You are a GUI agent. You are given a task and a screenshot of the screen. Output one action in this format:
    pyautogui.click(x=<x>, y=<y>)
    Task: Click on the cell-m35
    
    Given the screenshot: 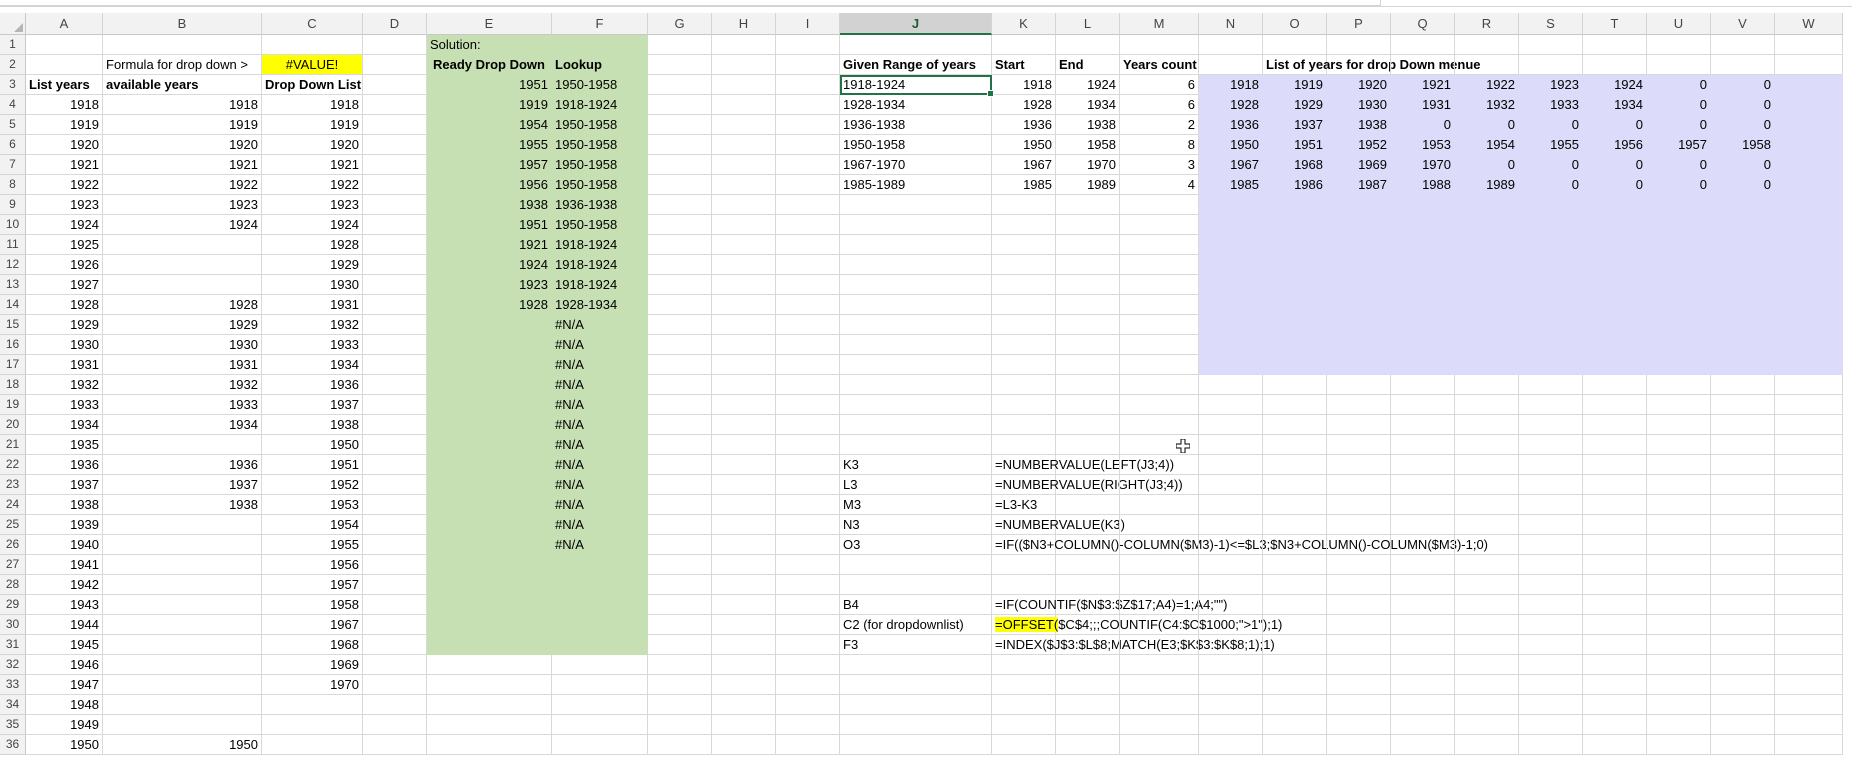 What is the action you would take?
    pyautogui.click(x=1159, y=725)
    